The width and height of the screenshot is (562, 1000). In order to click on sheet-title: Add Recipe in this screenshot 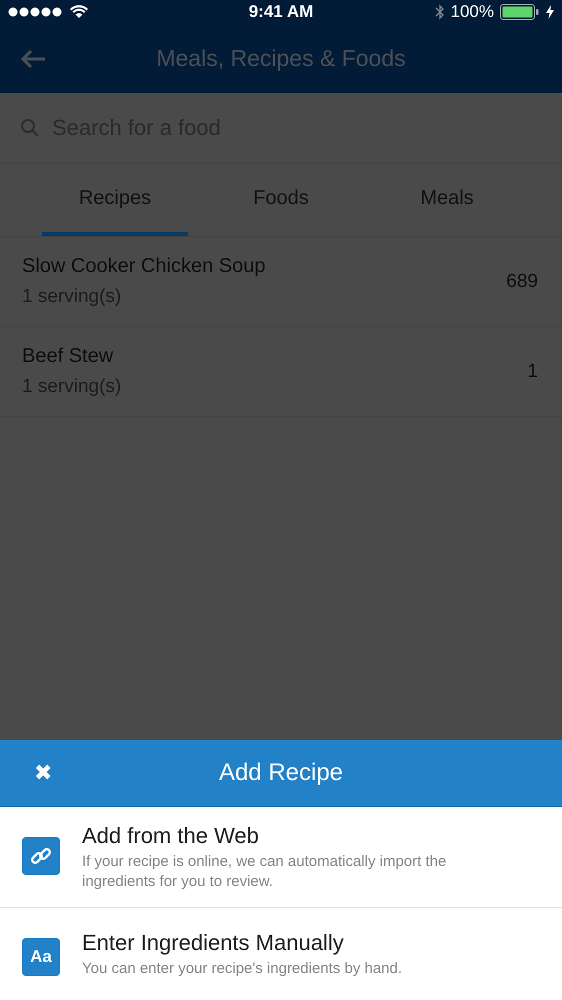, I will do `click(281, 773)`.